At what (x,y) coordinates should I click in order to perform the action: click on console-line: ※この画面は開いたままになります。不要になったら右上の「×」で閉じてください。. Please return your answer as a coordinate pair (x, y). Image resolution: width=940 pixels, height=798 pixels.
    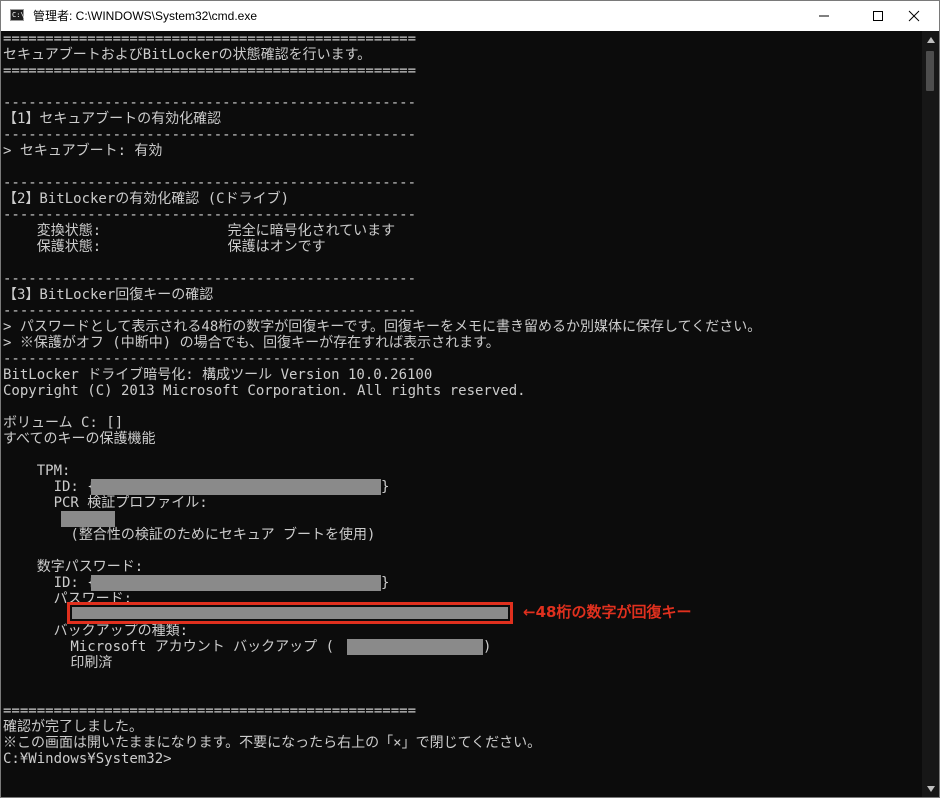
    Looking at the image, I should click on (272, 743).